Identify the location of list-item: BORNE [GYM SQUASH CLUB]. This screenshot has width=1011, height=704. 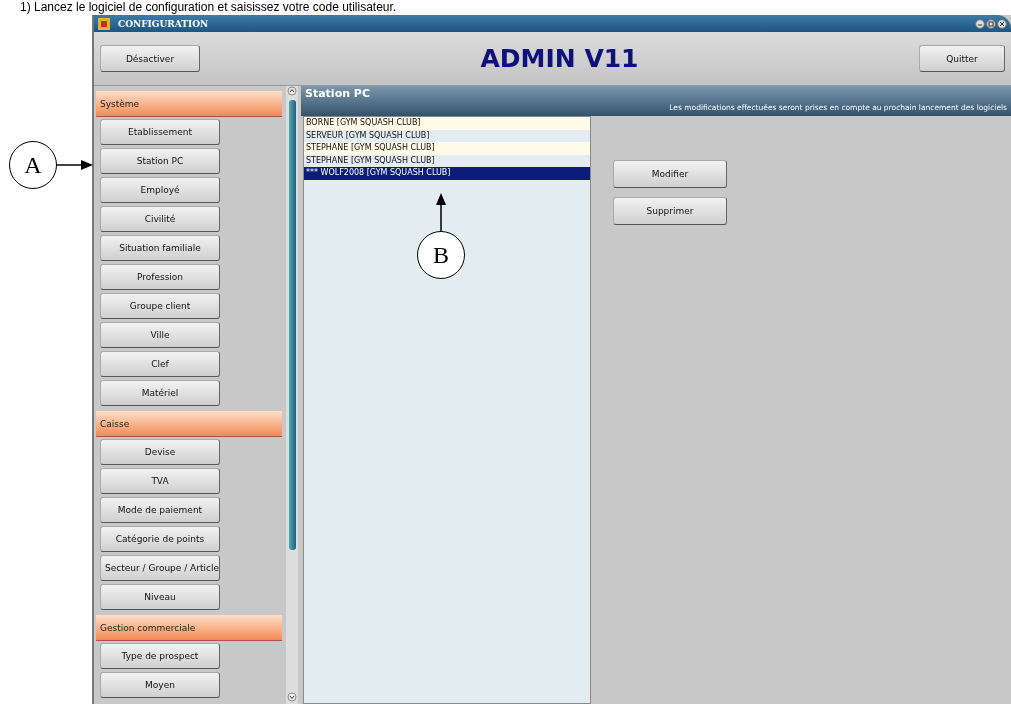
(447, 123).